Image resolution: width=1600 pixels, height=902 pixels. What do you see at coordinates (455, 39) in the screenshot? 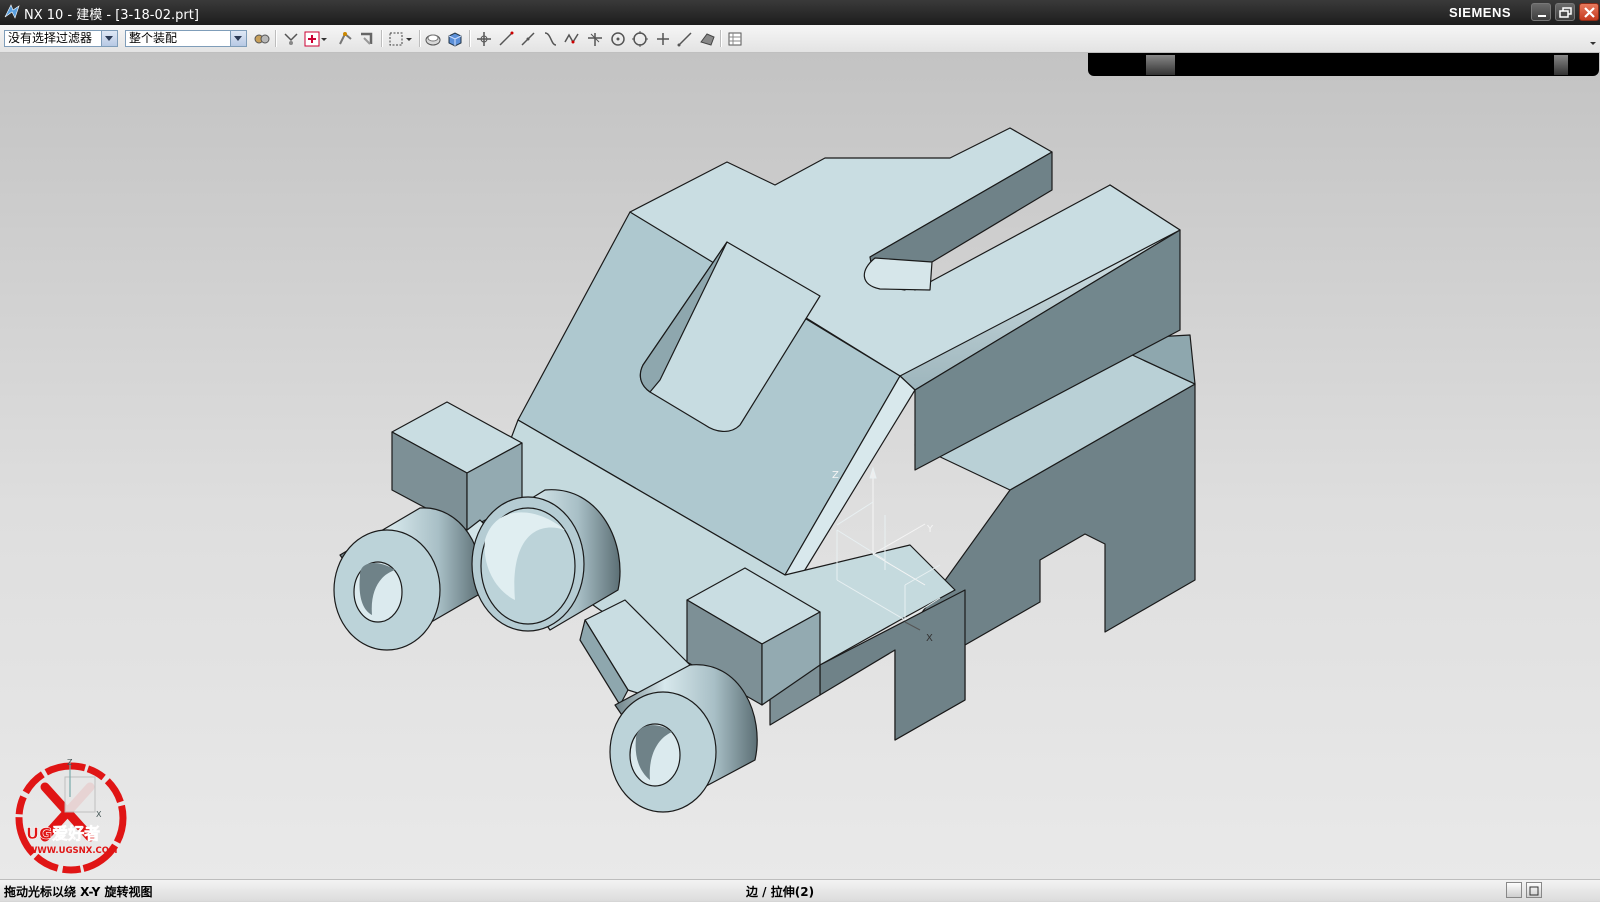
I see `view-cube-icon` at bounding box center [455, 39].